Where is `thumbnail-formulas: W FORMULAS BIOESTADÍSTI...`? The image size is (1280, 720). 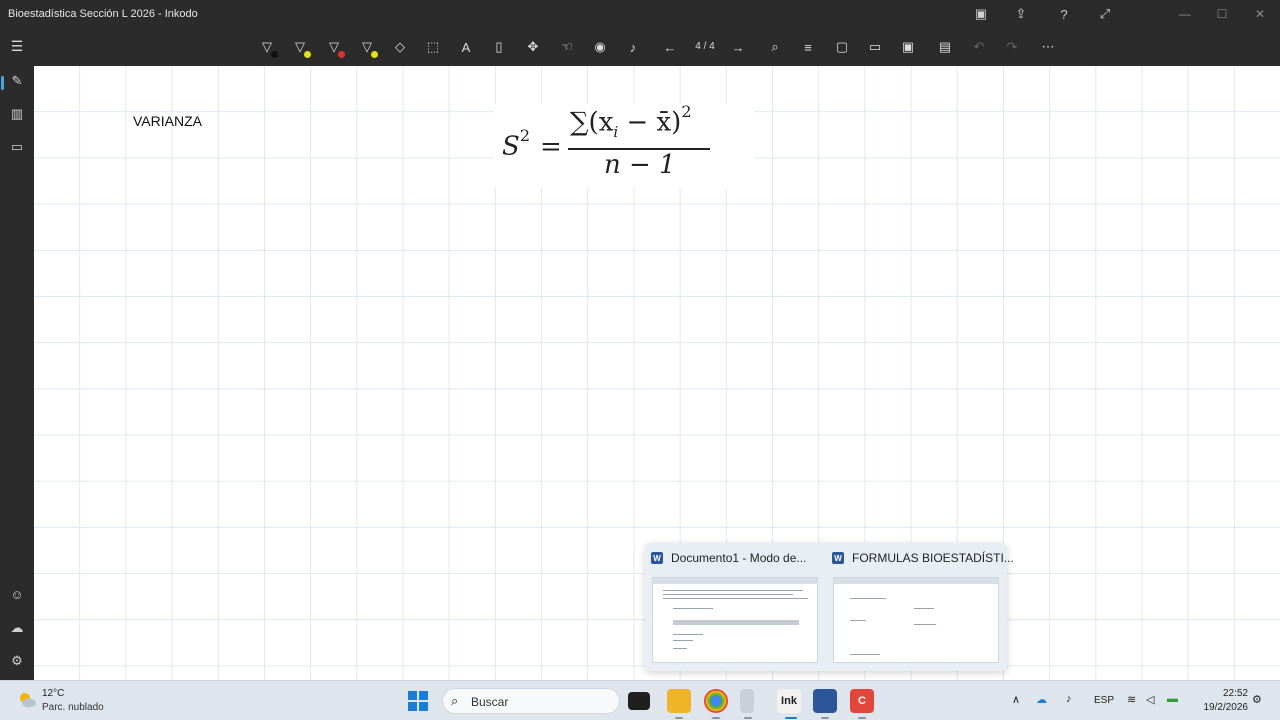
thumbnail-formulas: W FORMULAS BIOESTADÍSTI... is located at coordinates (920, 607).